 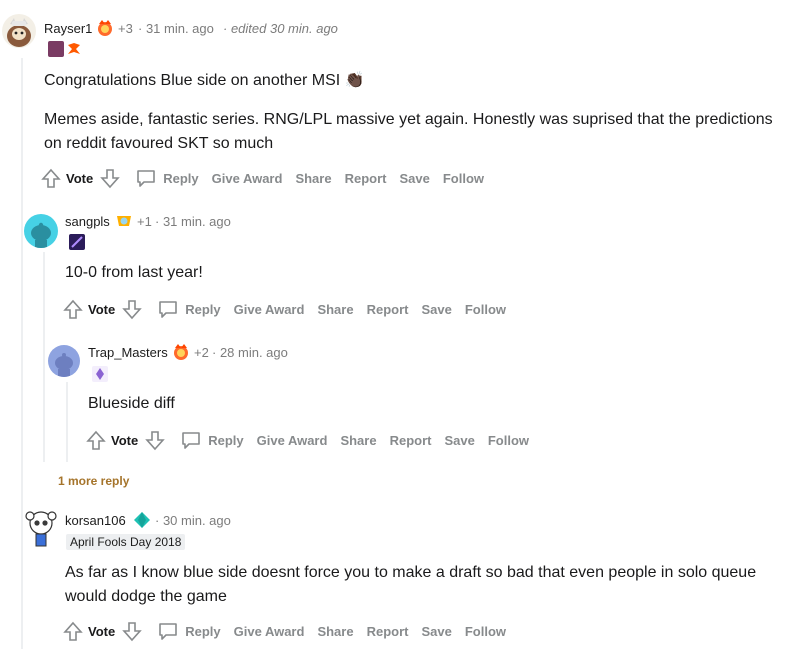 I want to click on award-count: +2, so click(x=201, y=352).